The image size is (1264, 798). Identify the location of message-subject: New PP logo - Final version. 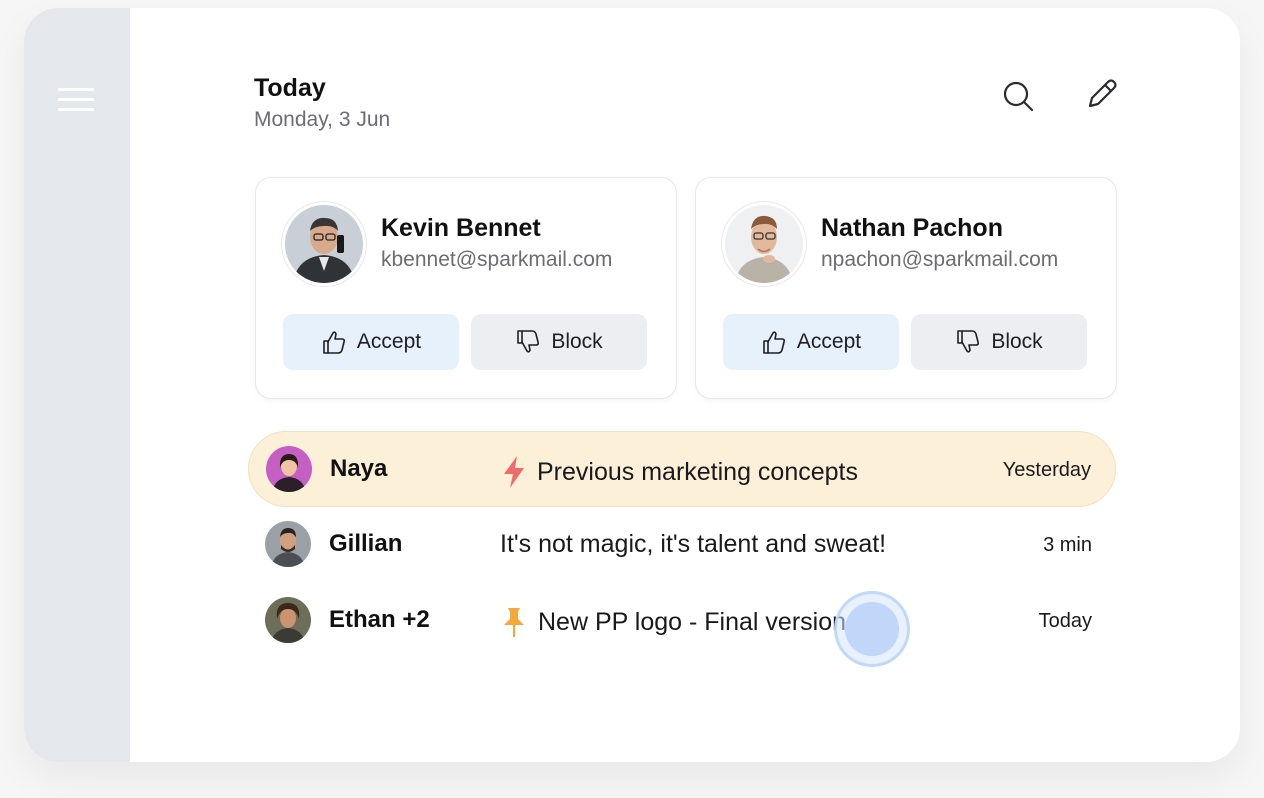
(673, 622).